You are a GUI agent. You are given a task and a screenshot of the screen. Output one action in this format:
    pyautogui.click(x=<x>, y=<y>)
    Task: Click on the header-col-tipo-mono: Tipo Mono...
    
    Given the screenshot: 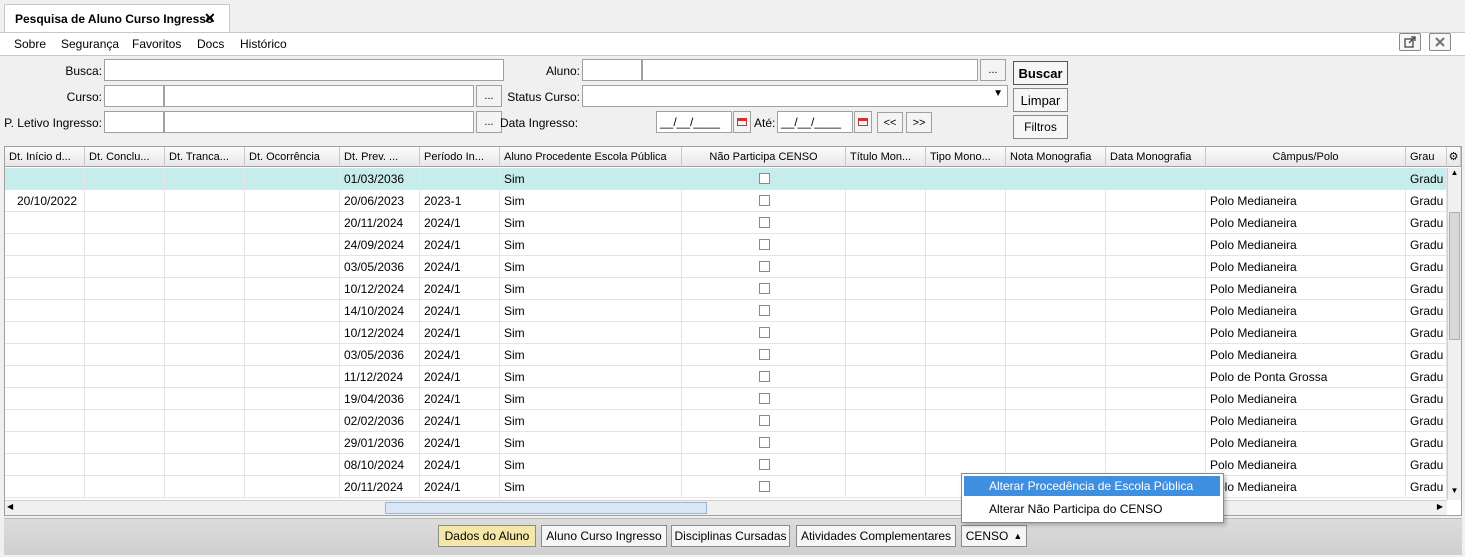 What is the action you would take?
    pyautogui.click(x=966, y=157)
    